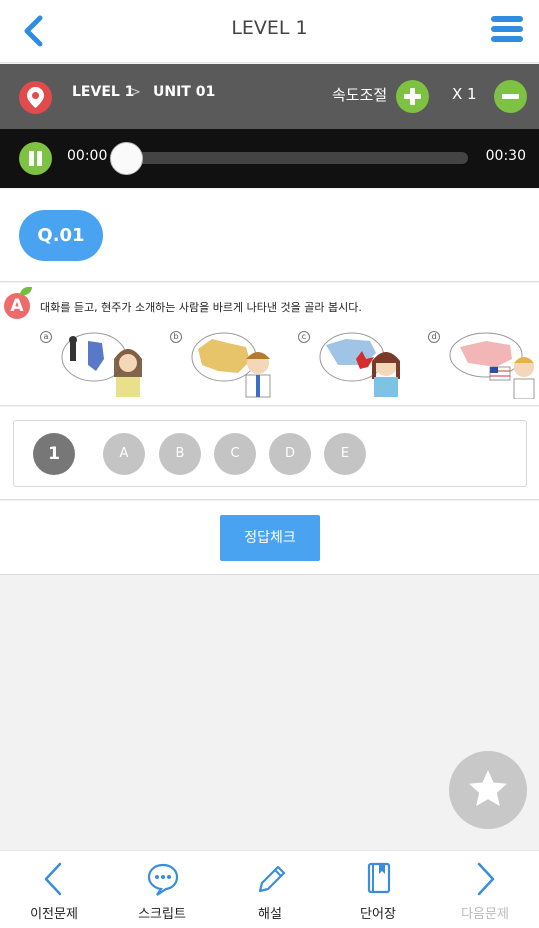 The image size is (539, 928). I want to click on check-answer-button: 정답체크, so click(270, 538).